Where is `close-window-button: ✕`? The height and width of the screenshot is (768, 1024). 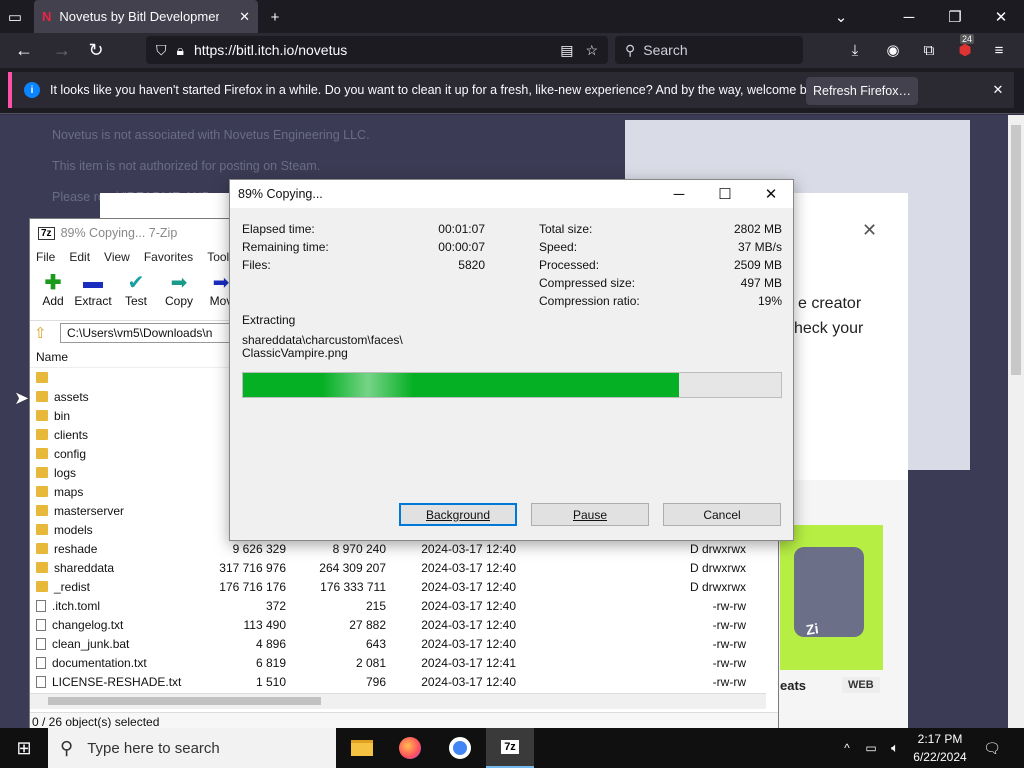
close-window-button: ✕ is located at coordinates (1001, 17).